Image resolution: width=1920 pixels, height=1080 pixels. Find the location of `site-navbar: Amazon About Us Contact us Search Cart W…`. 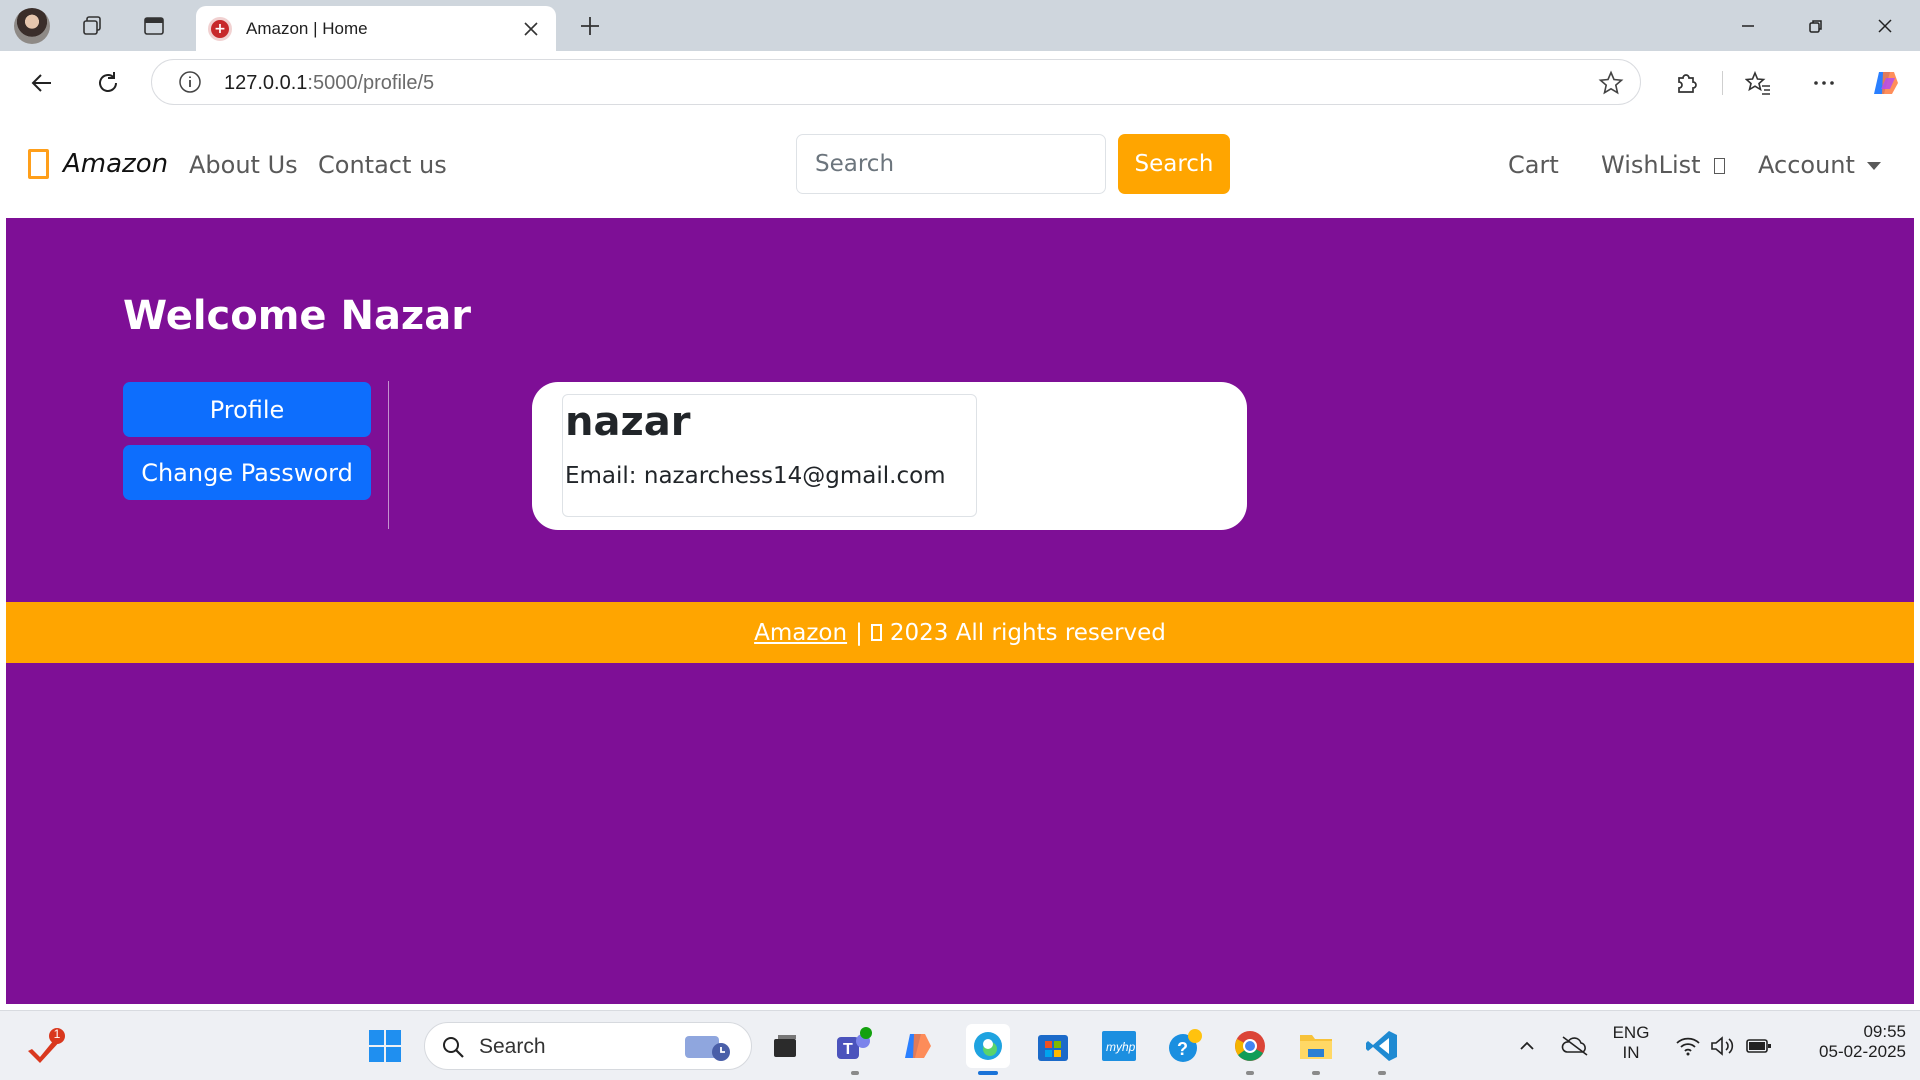

site-navbar: Amazon About Us Contact us Search Cart W… is located at coordinates (960, 164).